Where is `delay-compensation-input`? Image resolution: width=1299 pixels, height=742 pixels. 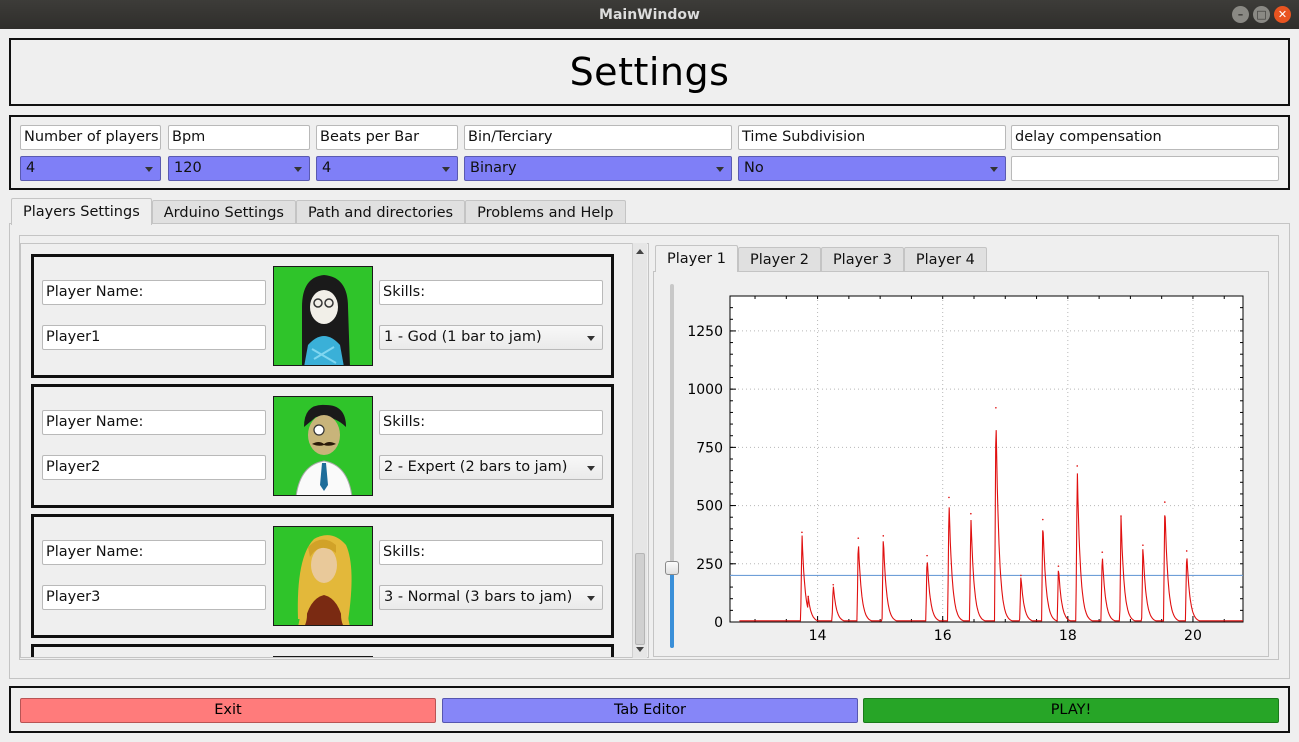 delay-compensation-input is located at coordinates (1145, 168).